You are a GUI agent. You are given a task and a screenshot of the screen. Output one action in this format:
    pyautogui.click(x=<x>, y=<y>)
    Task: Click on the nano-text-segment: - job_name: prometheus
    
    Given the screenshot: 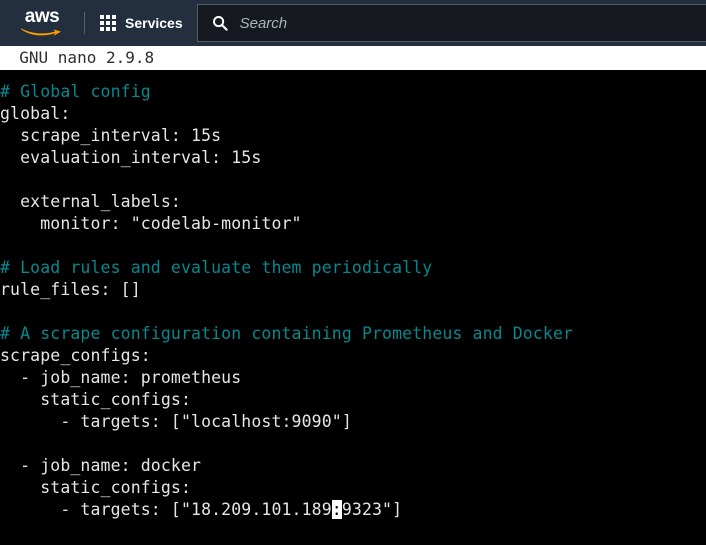 What is the action you would take?
    pyautogui.click(x=121, y=377)
    